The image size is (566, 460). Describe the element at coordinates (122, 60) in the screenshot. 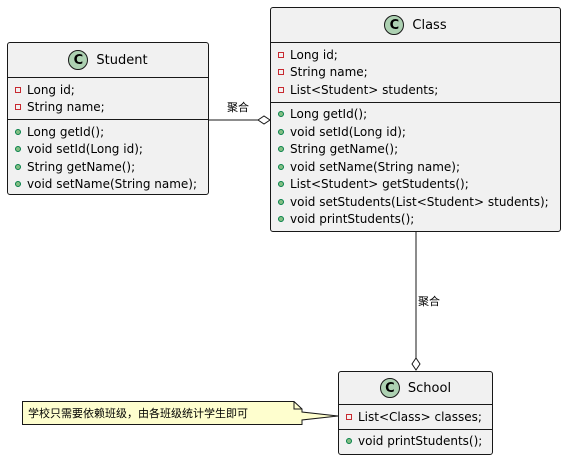

I see `class-name: Student` at that location.